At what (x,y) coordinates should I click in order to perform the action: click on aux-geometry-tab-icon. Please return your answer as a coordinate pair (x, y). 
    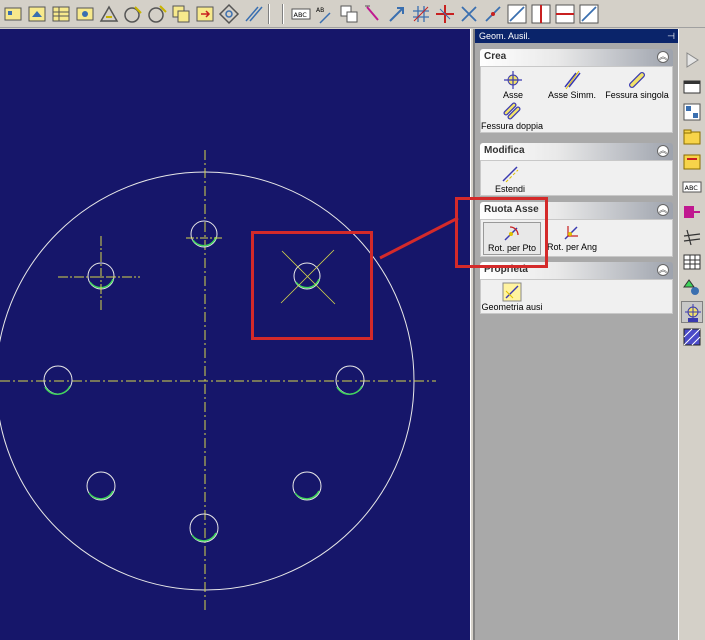
    Looking at the image, I should click on (692, 312).